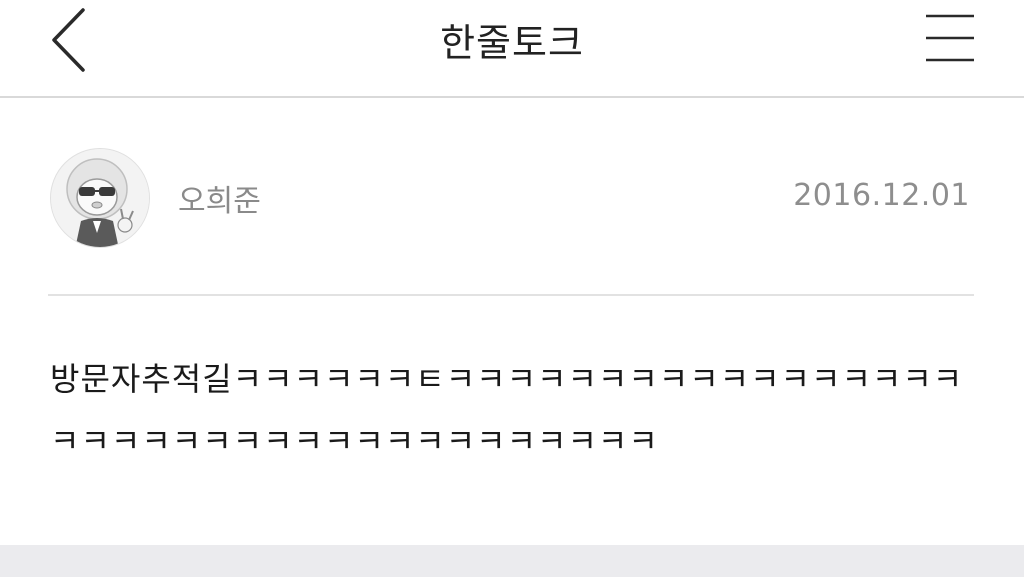  Describe the element at coordinates (512, 561) in the screenshot. I see `bottom-separator` at that location.